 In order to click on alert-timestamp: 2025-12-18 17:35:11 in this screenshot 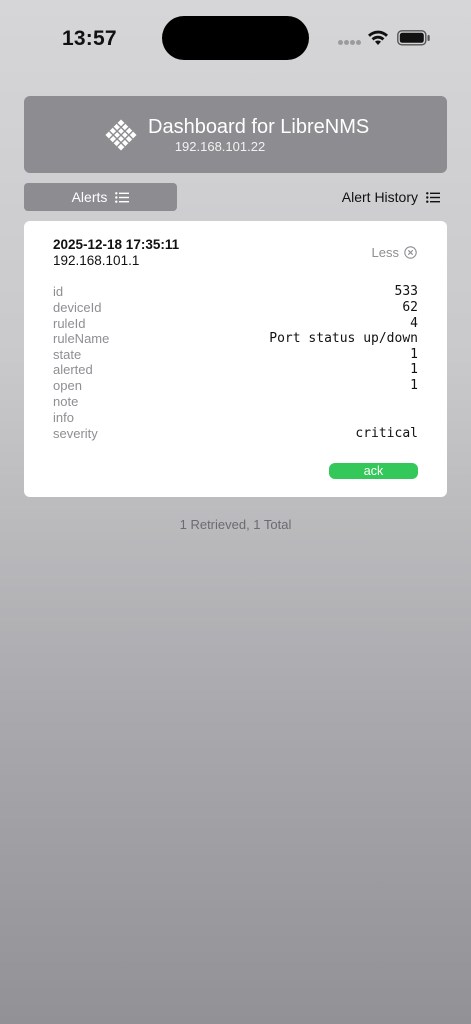, I will do `click(116, 244)`.